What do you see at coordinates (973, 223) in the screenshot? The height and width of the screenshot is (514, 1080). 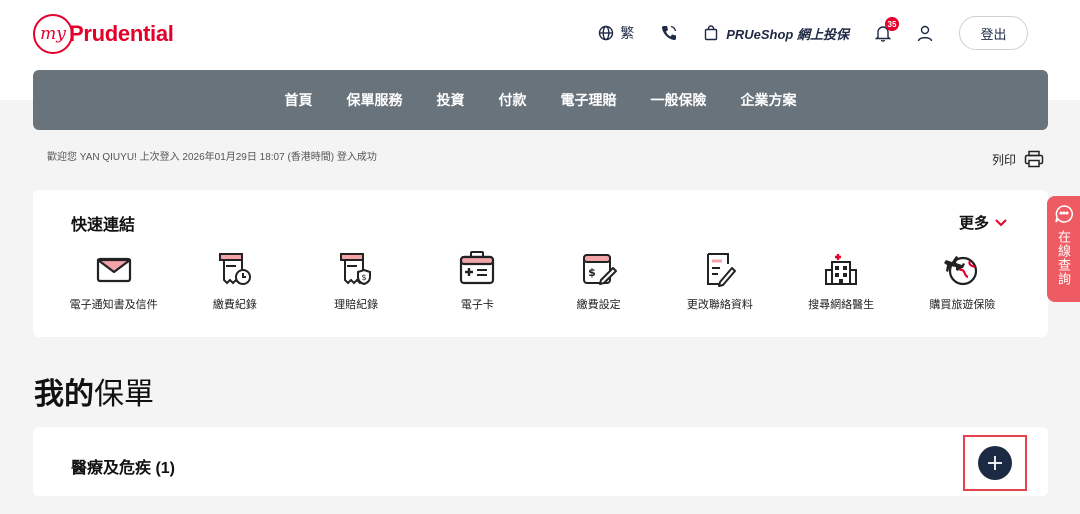 I see `more-label: 更多` at bounding box center [973, 223].